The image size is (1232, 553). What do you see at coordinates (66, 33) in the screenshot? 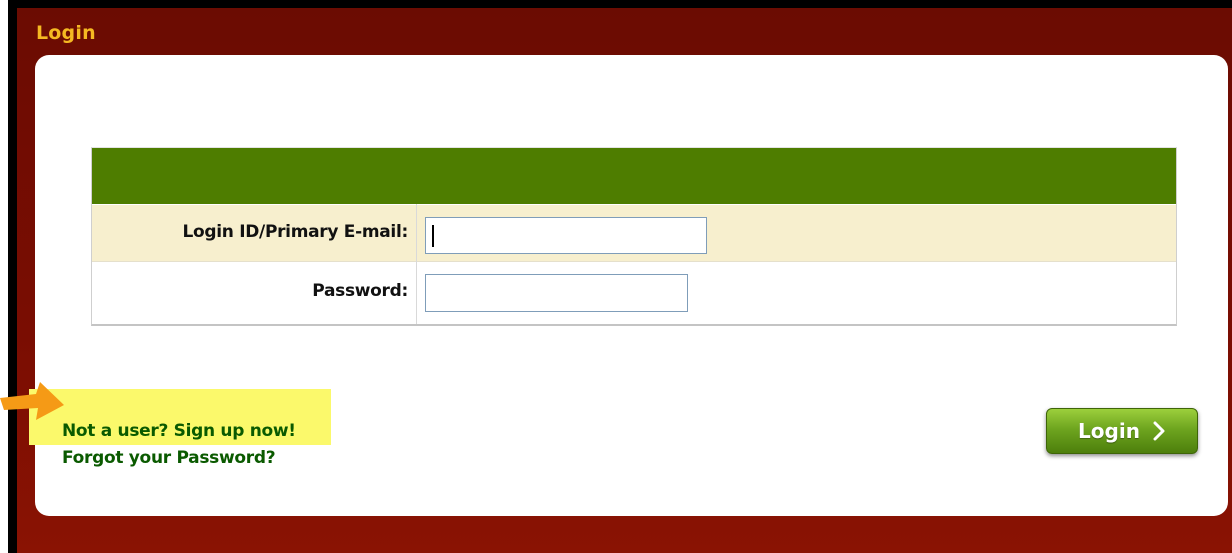
I see `panel-title: Login` at bounding box center [66, 33].